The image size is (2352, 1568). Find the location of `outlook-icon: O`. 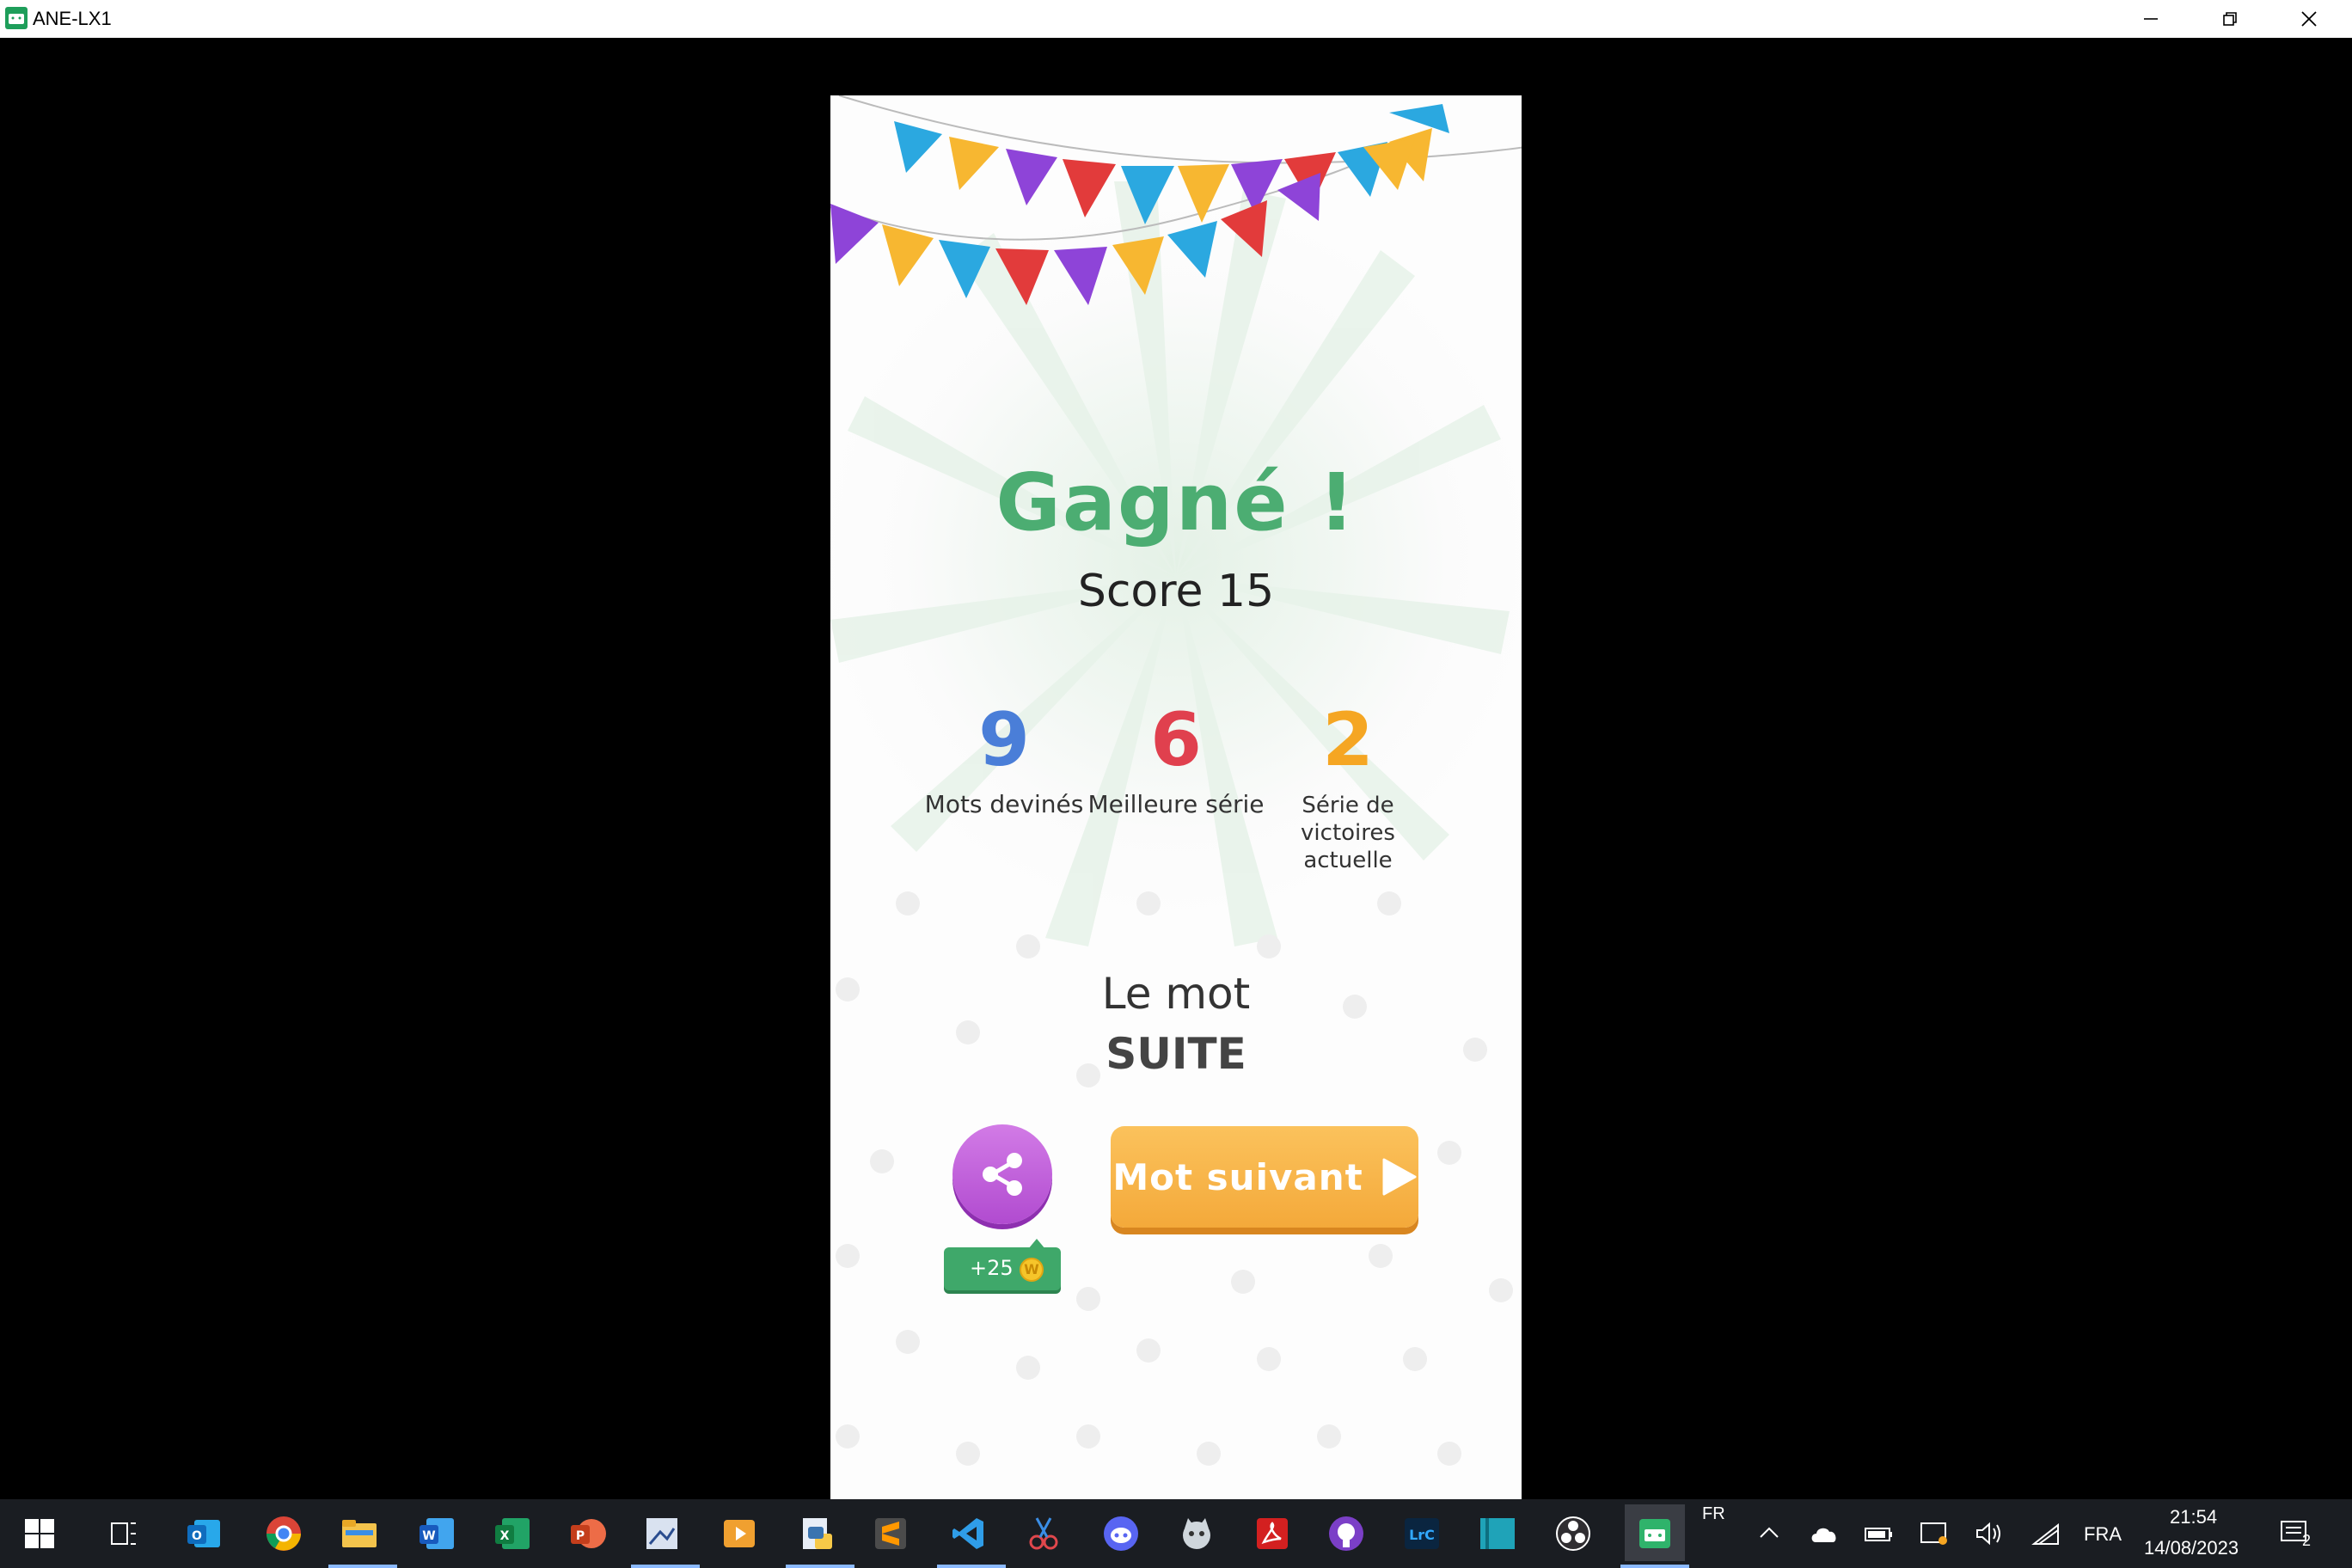

outlook-icon: O is located at coordinates (203, 1533).